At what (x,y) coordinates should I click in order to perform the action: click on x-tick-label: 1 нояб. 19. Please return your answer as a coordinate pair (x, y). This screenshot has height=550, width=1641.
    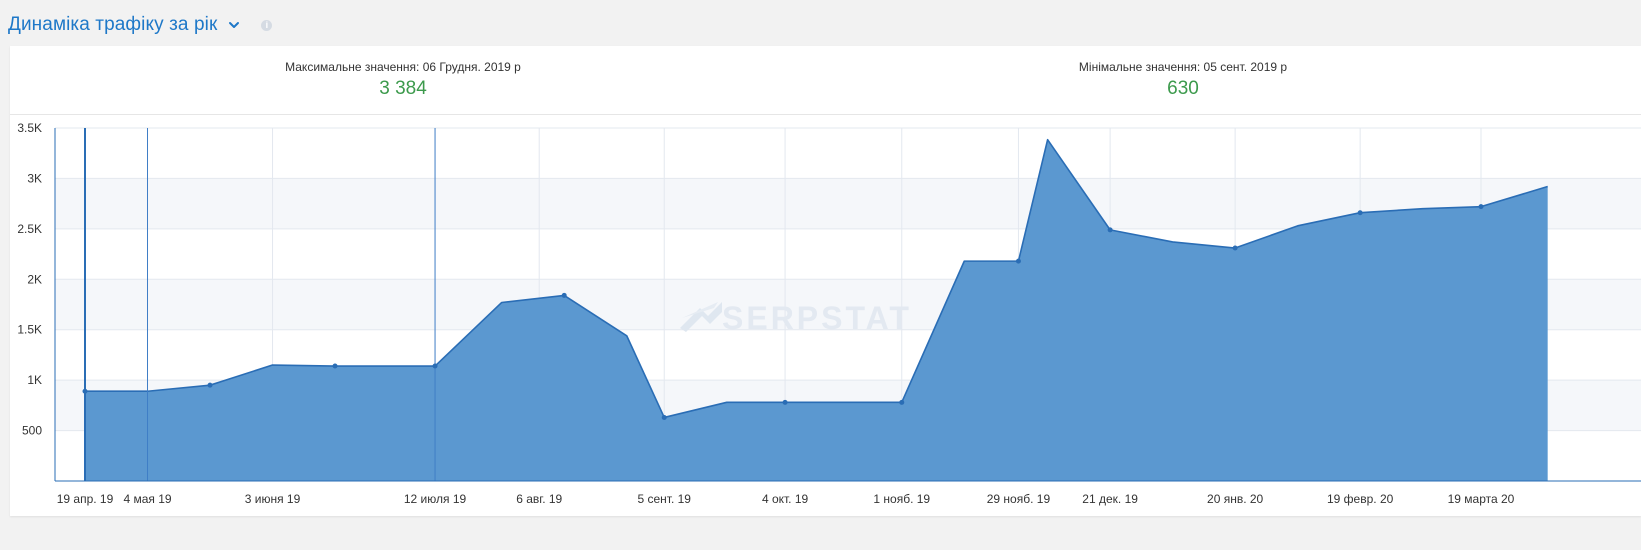
    Looking at the image, I should click on (901, 499).